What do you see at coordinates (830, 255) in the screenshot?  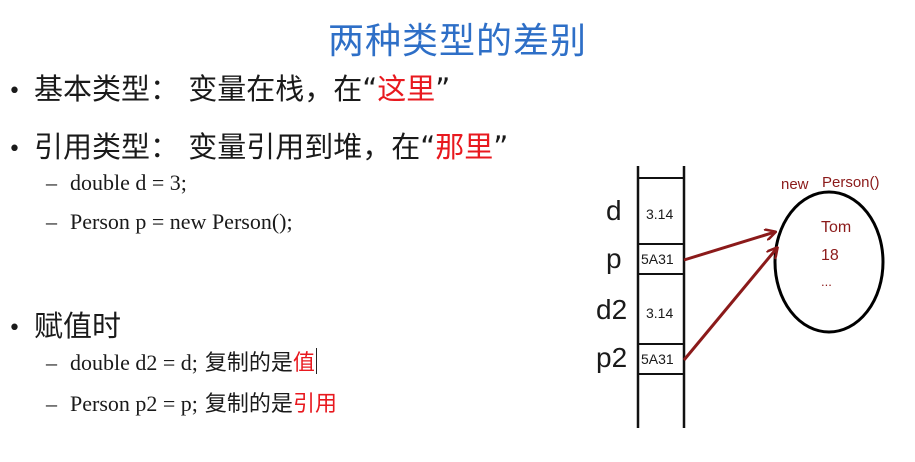 I see `heap-field-age: 18` at bounding box center [830, 255].